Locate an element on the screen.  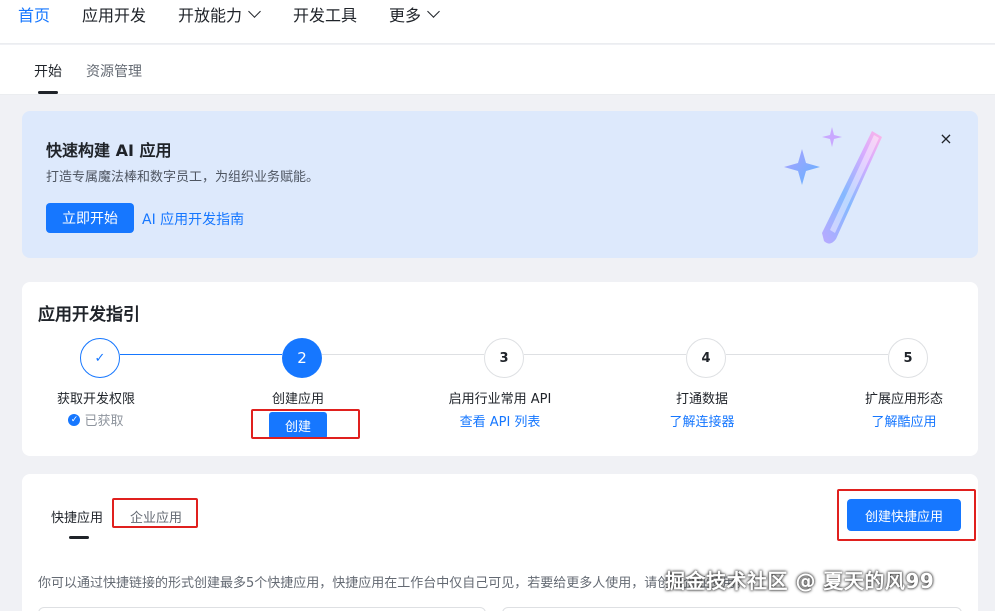
step-1-status: ✓ 已获取 is located at coordinates (96, 419).